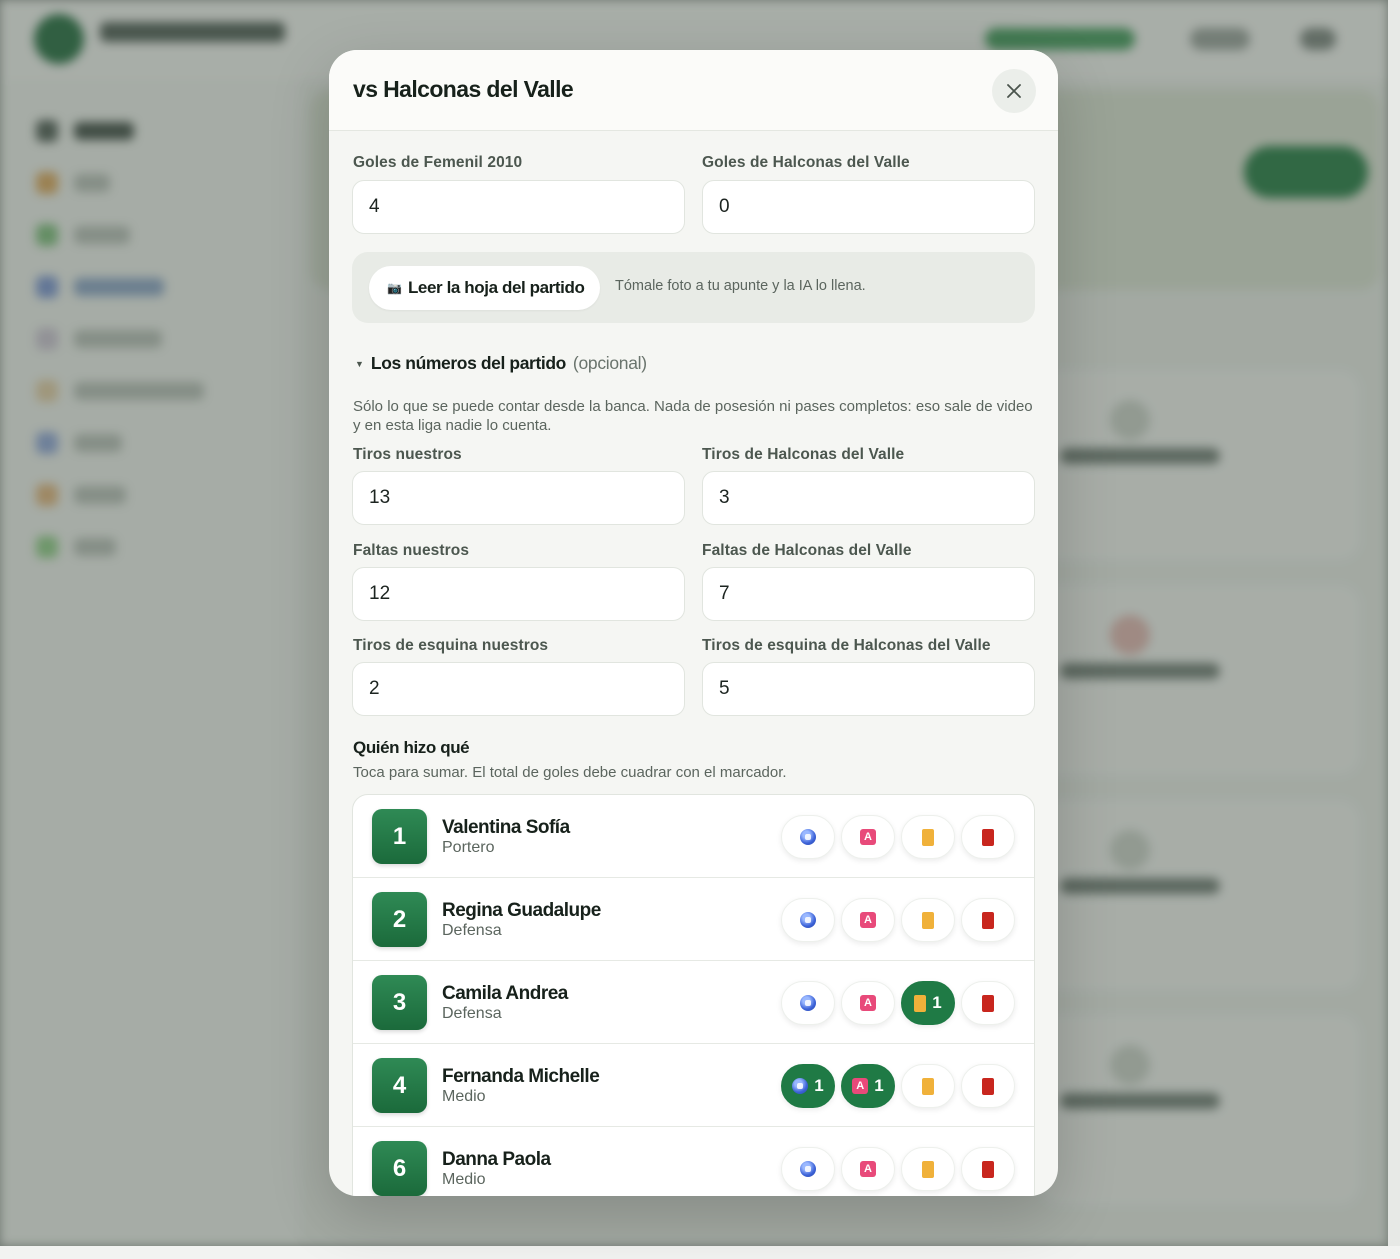  I want to click on corners-away-label: Tiros de esquina de Halconas del Valle, so click(846, 645).